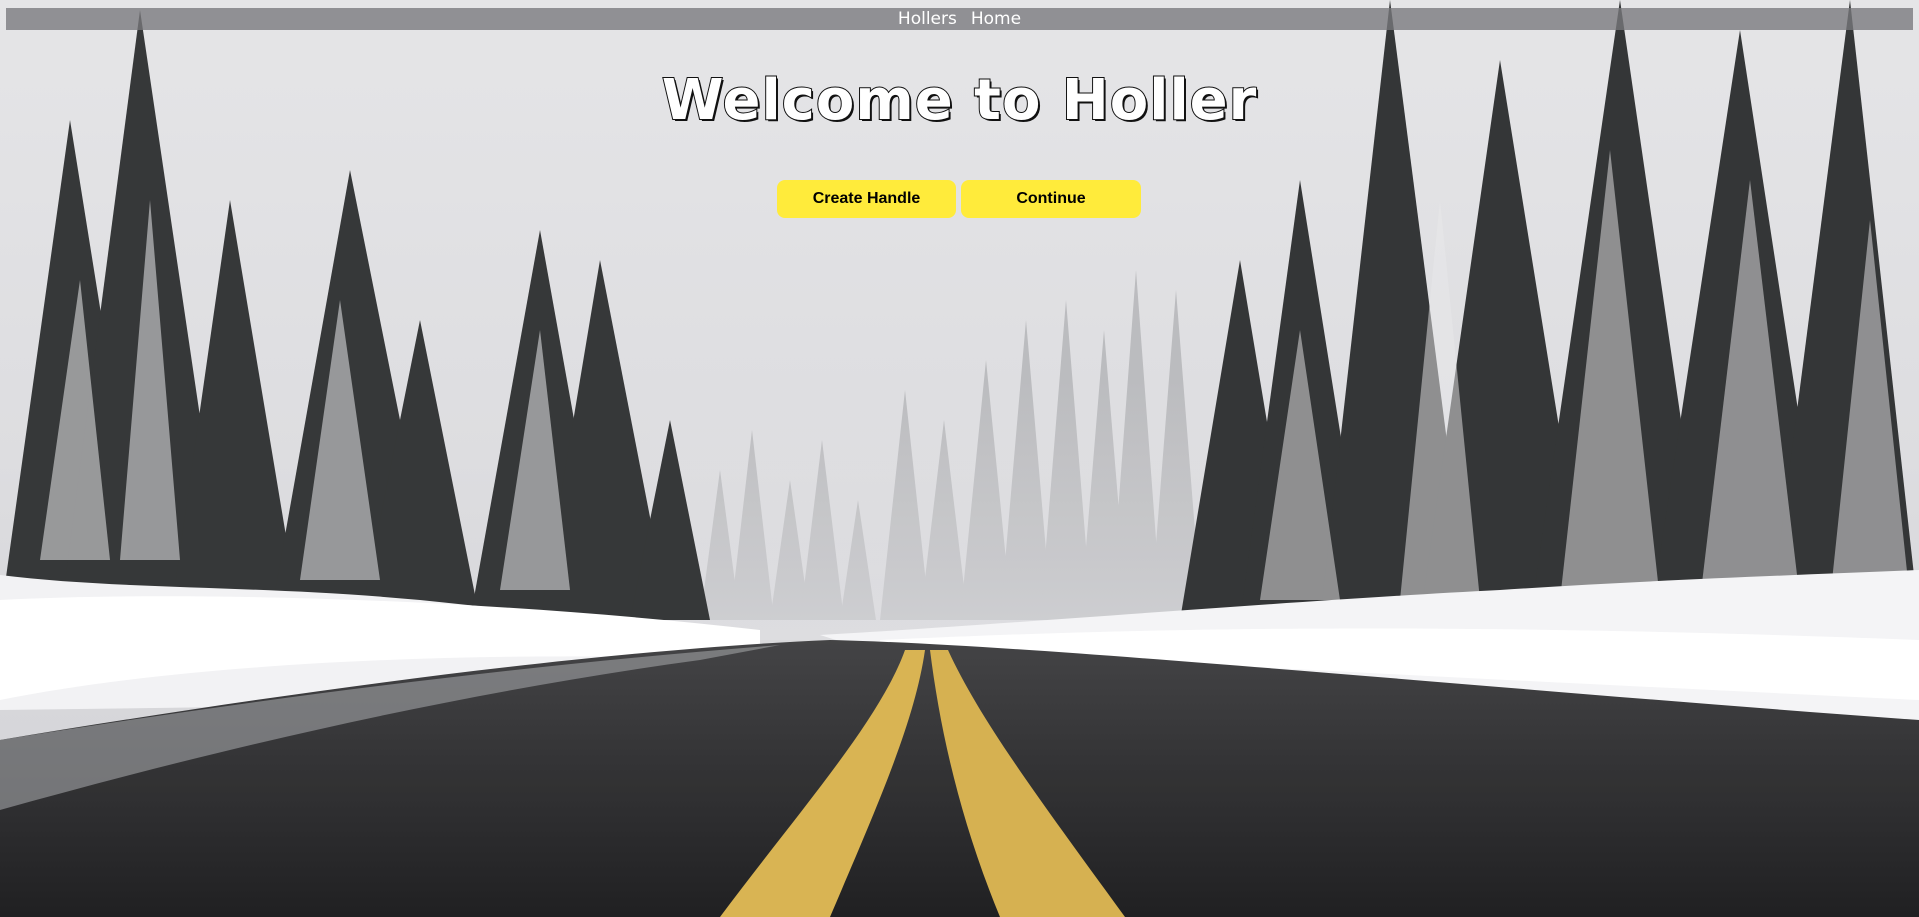  Describe the element at coordinates (1051, 199) in the screenshot. I see `continue-button: Continue` at that location.